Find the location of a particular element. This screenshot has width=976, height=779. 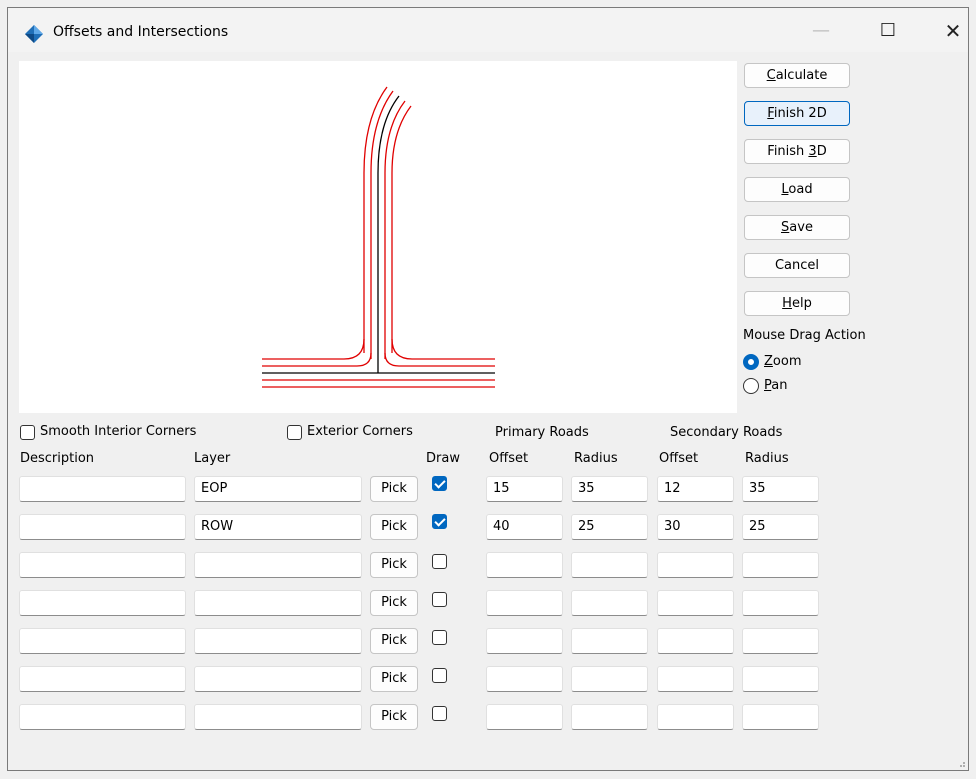

load-label-post: oad is located at coordinates (800, 189).